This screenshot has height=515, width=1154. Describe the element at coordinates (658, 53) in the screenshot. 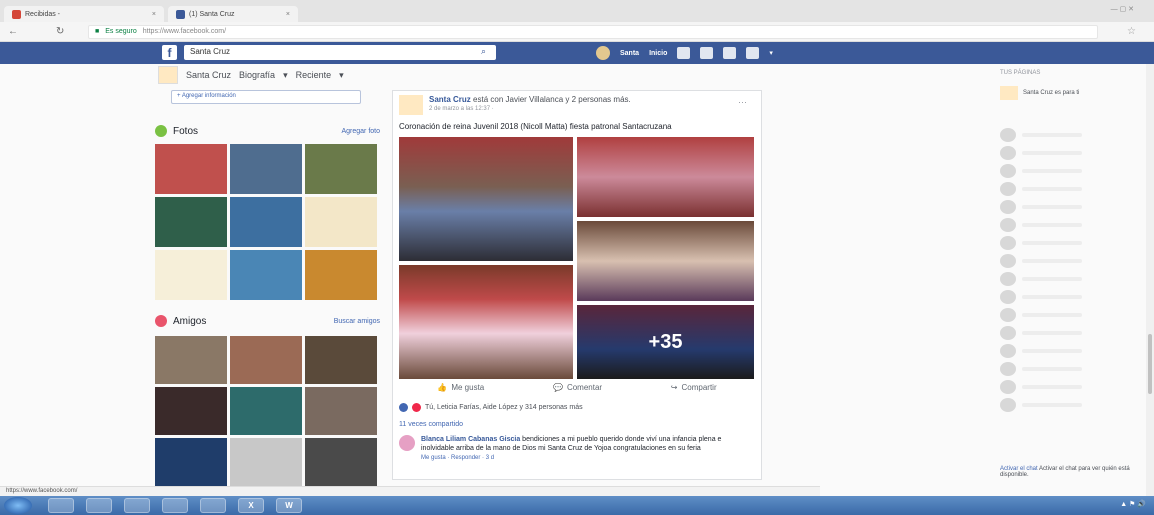

I see `home-link: Inicio` at that location.